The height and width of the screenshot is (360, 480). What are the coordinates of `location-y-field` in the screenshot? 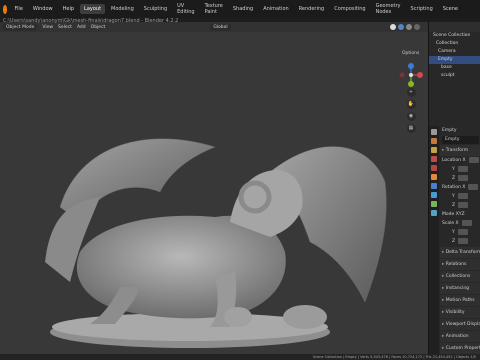 It's located at (462, 168).